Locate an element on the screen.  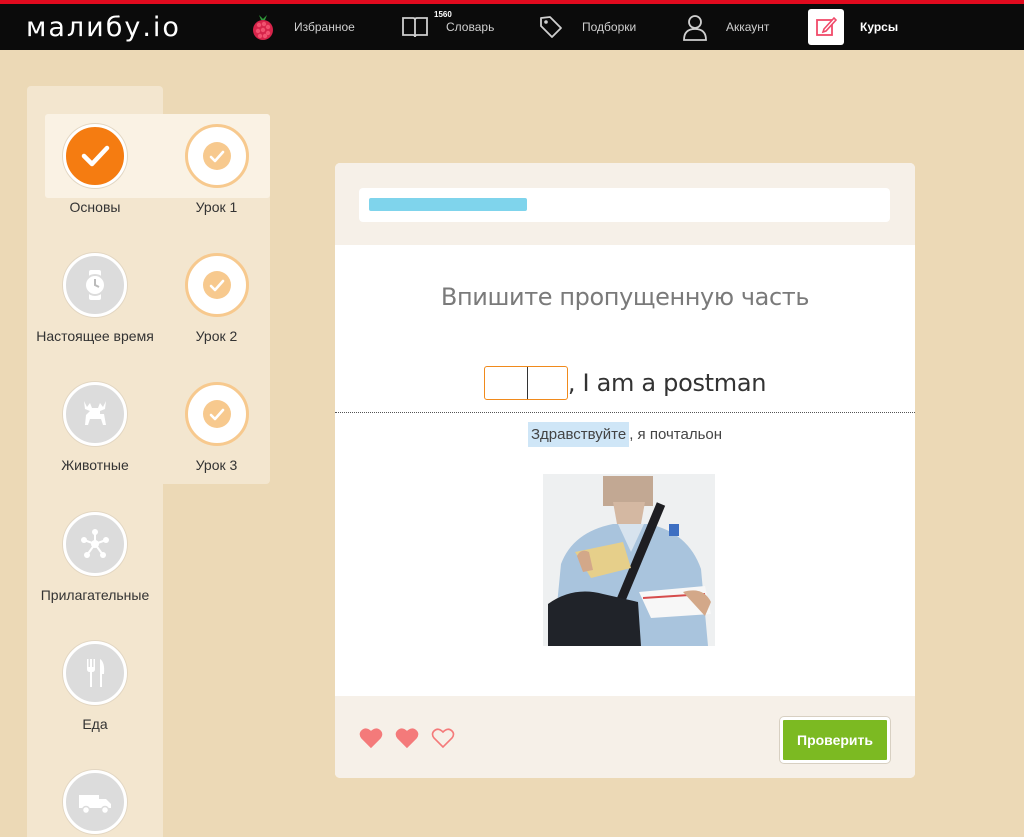
watch-icon is located at coordinates (95, 285).